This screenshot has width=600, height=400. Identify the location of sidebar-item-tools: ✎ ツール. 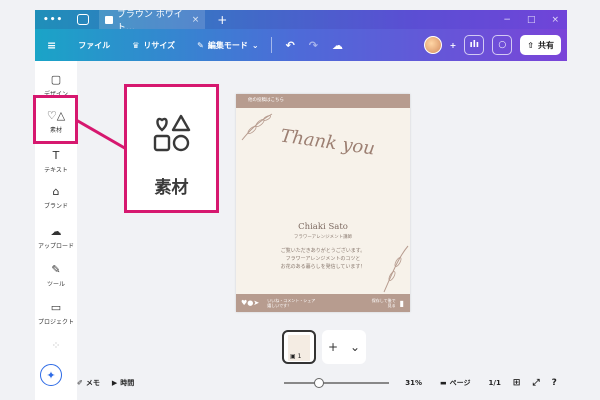
(56, 275).